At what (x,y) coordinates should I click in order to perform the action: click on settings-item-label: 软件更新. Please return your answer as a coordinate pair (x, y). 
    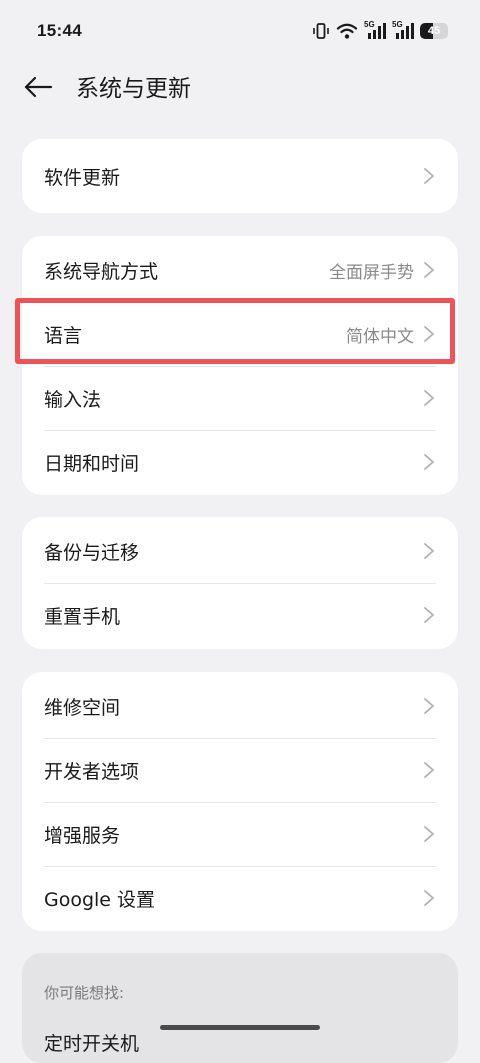
    Looking at the image, I should click on (82, 177).